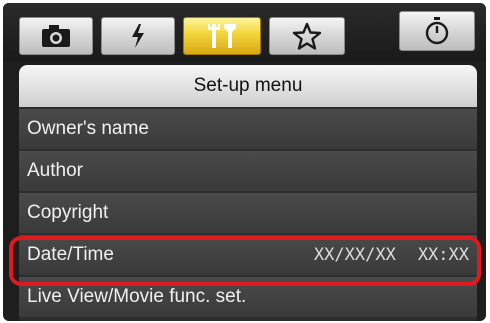 This screenshot has width=490, height=323. I want to click on date-time-value: XX/XX/XX XX:XX, so click(391, 255).